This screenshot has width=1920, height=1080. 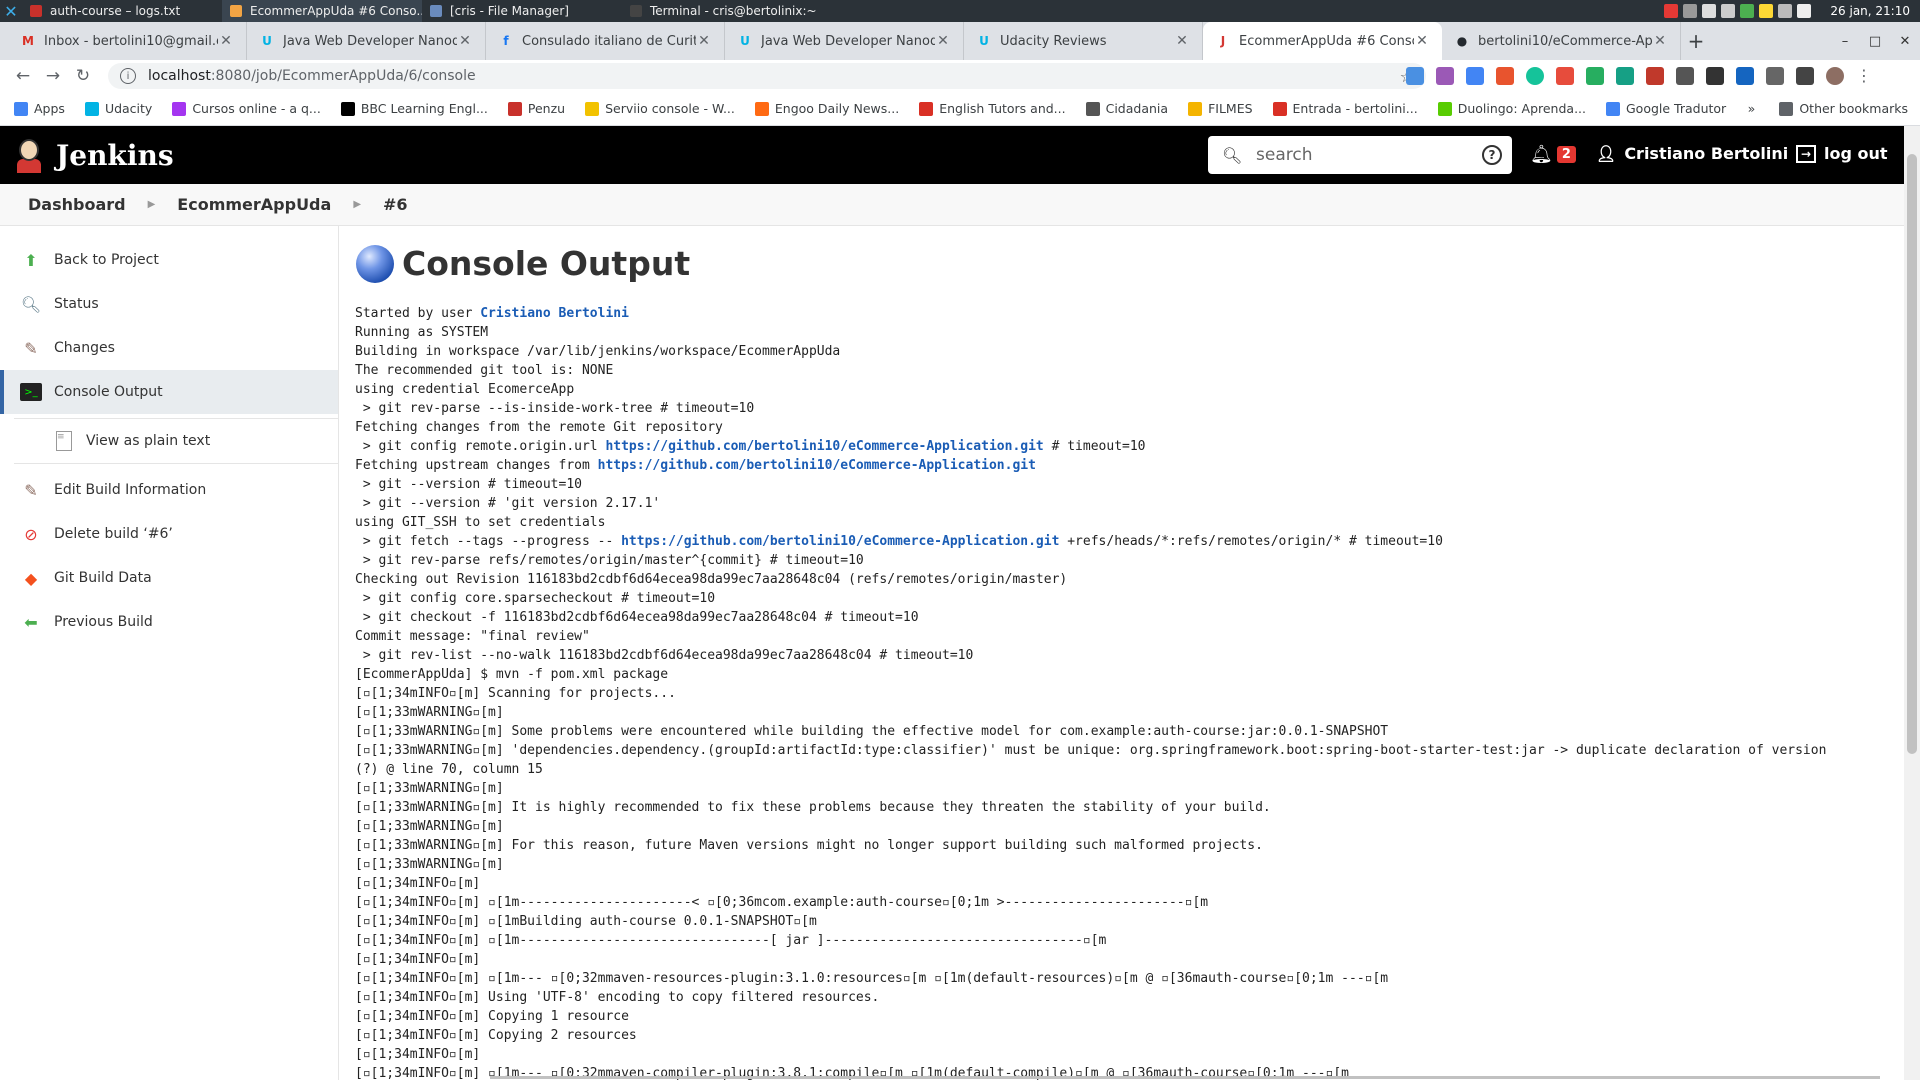 What do you see at coordinates (169, 260) in the screenshot?
I see `sidebar-item-back-to-project: ⬆ Back to Project` at bounding box center [169, 260].